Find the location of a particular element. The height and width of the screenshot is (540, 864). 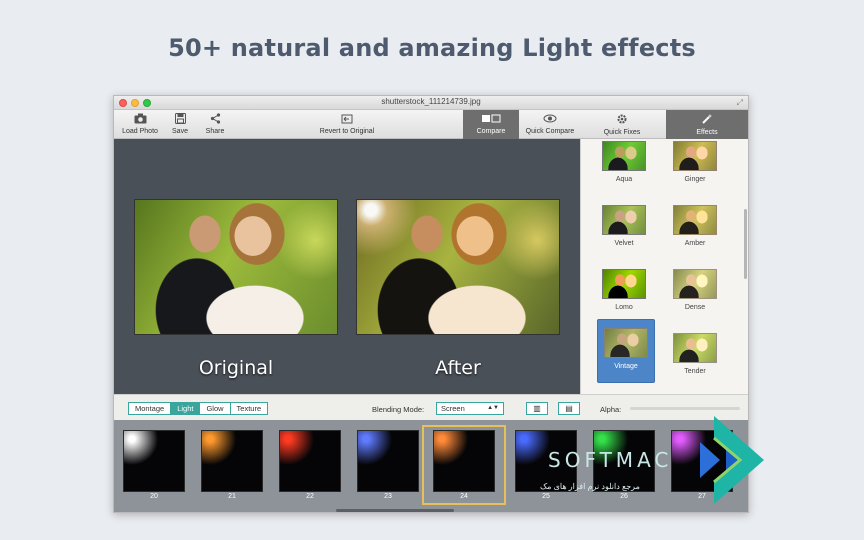

alpha-label: Alpha: is located at coordinates (611, 409).